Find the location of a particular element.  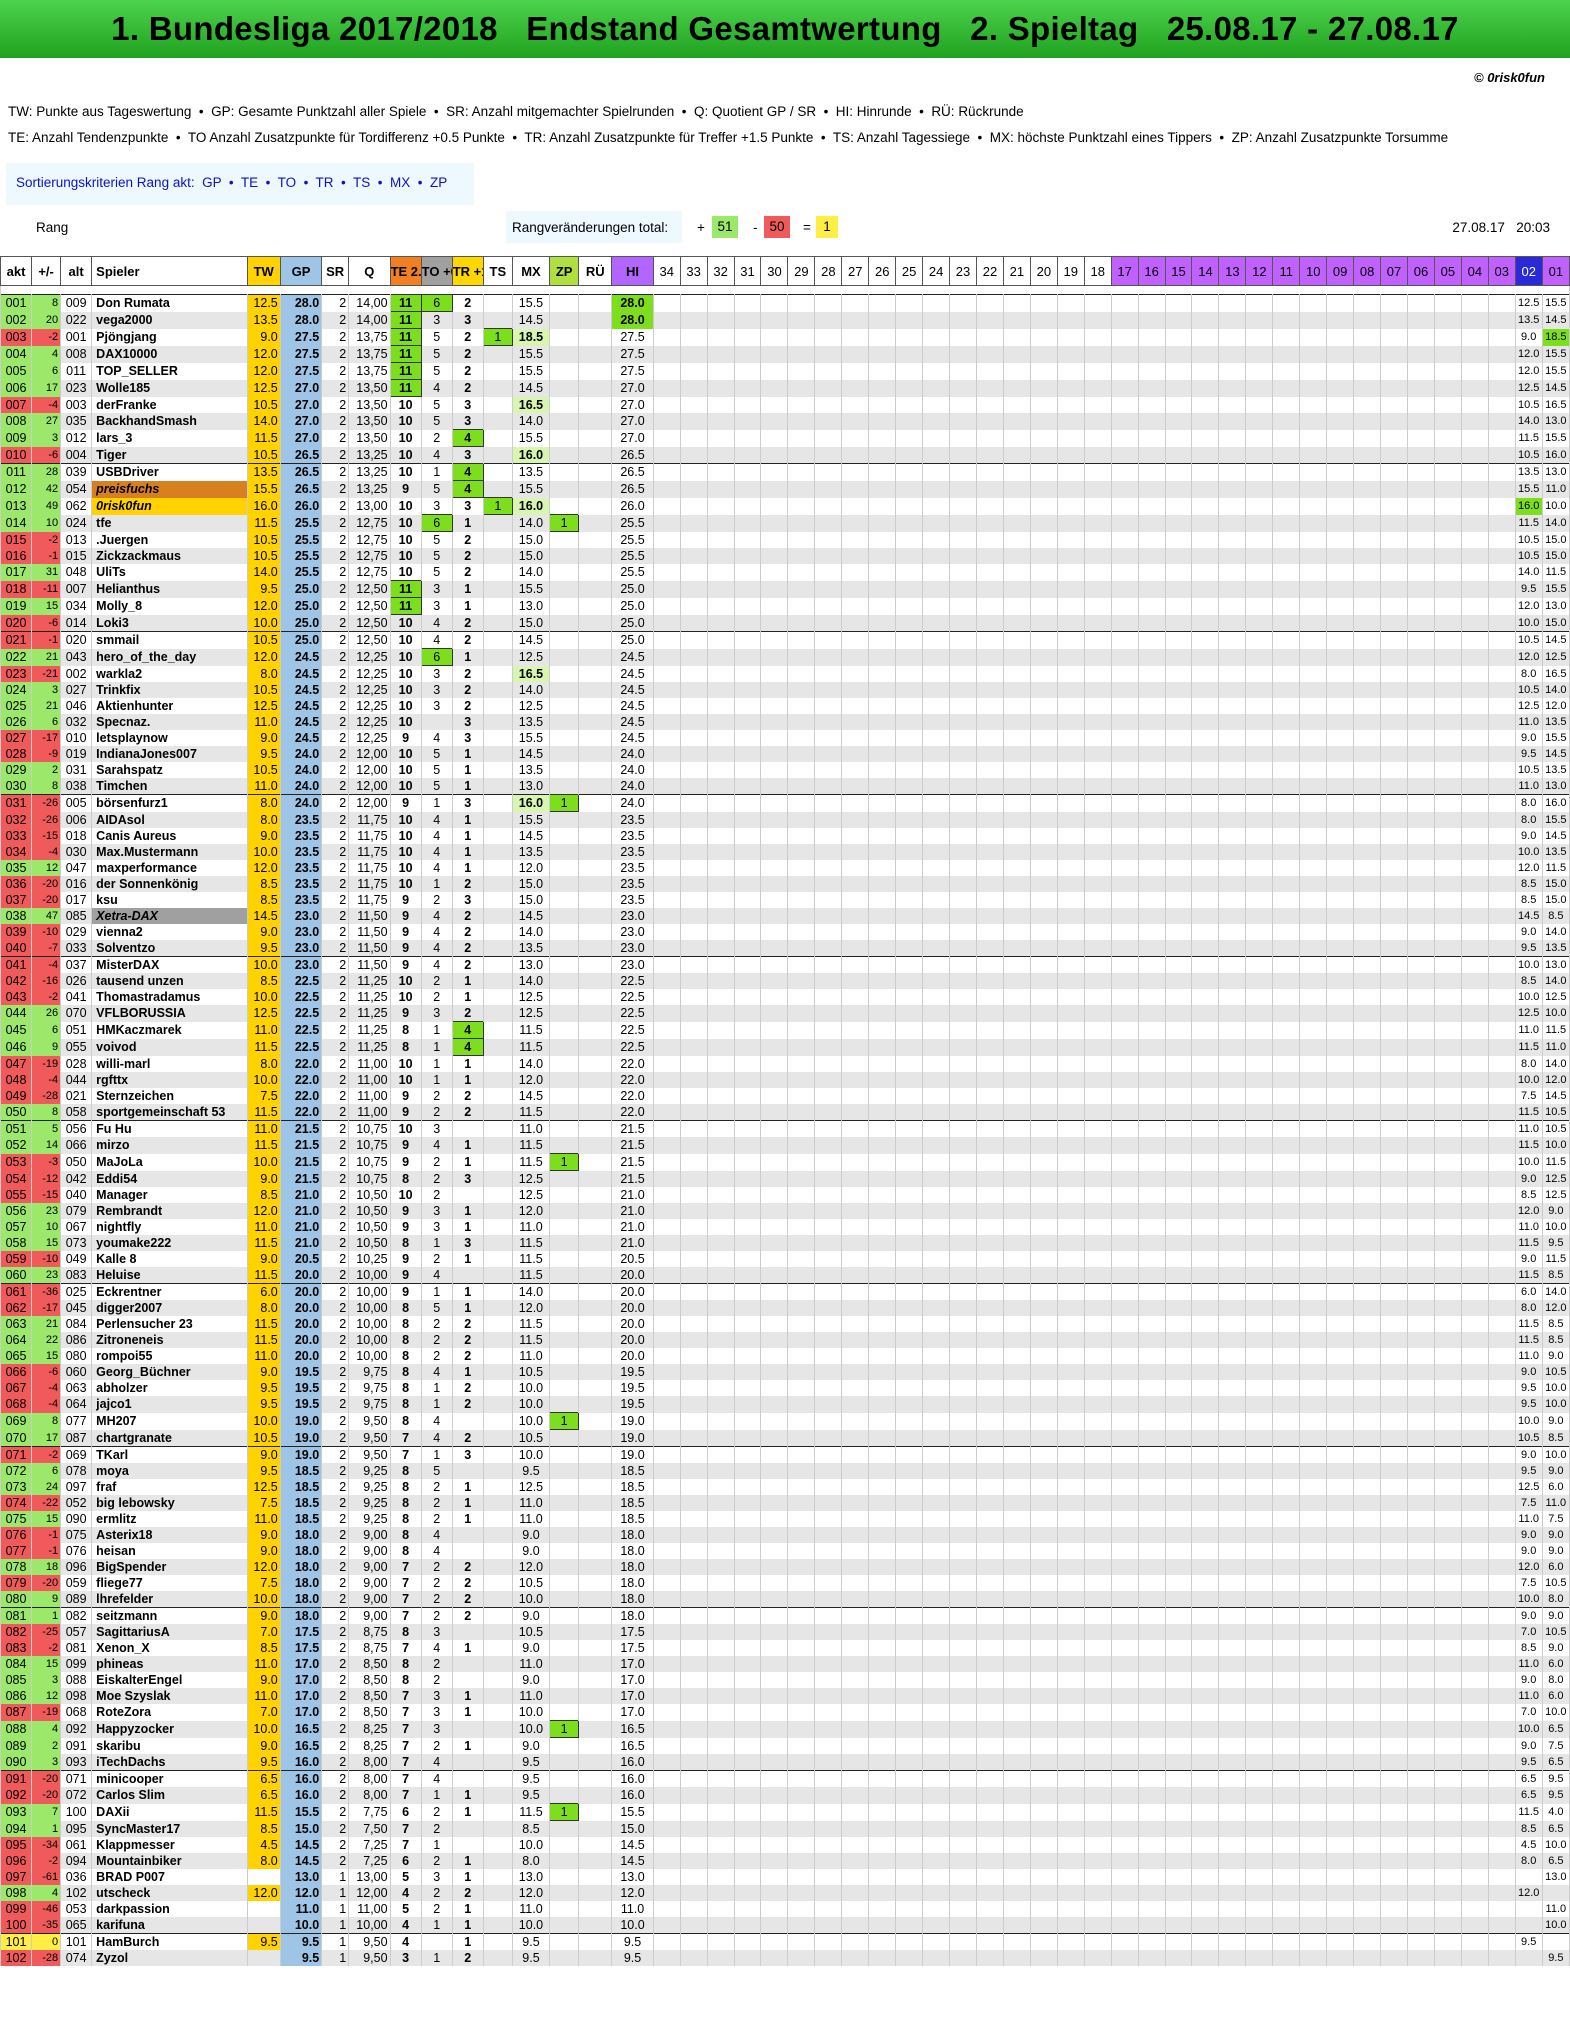

col-header-round-26: 26 is located at coordinates (882, 271).